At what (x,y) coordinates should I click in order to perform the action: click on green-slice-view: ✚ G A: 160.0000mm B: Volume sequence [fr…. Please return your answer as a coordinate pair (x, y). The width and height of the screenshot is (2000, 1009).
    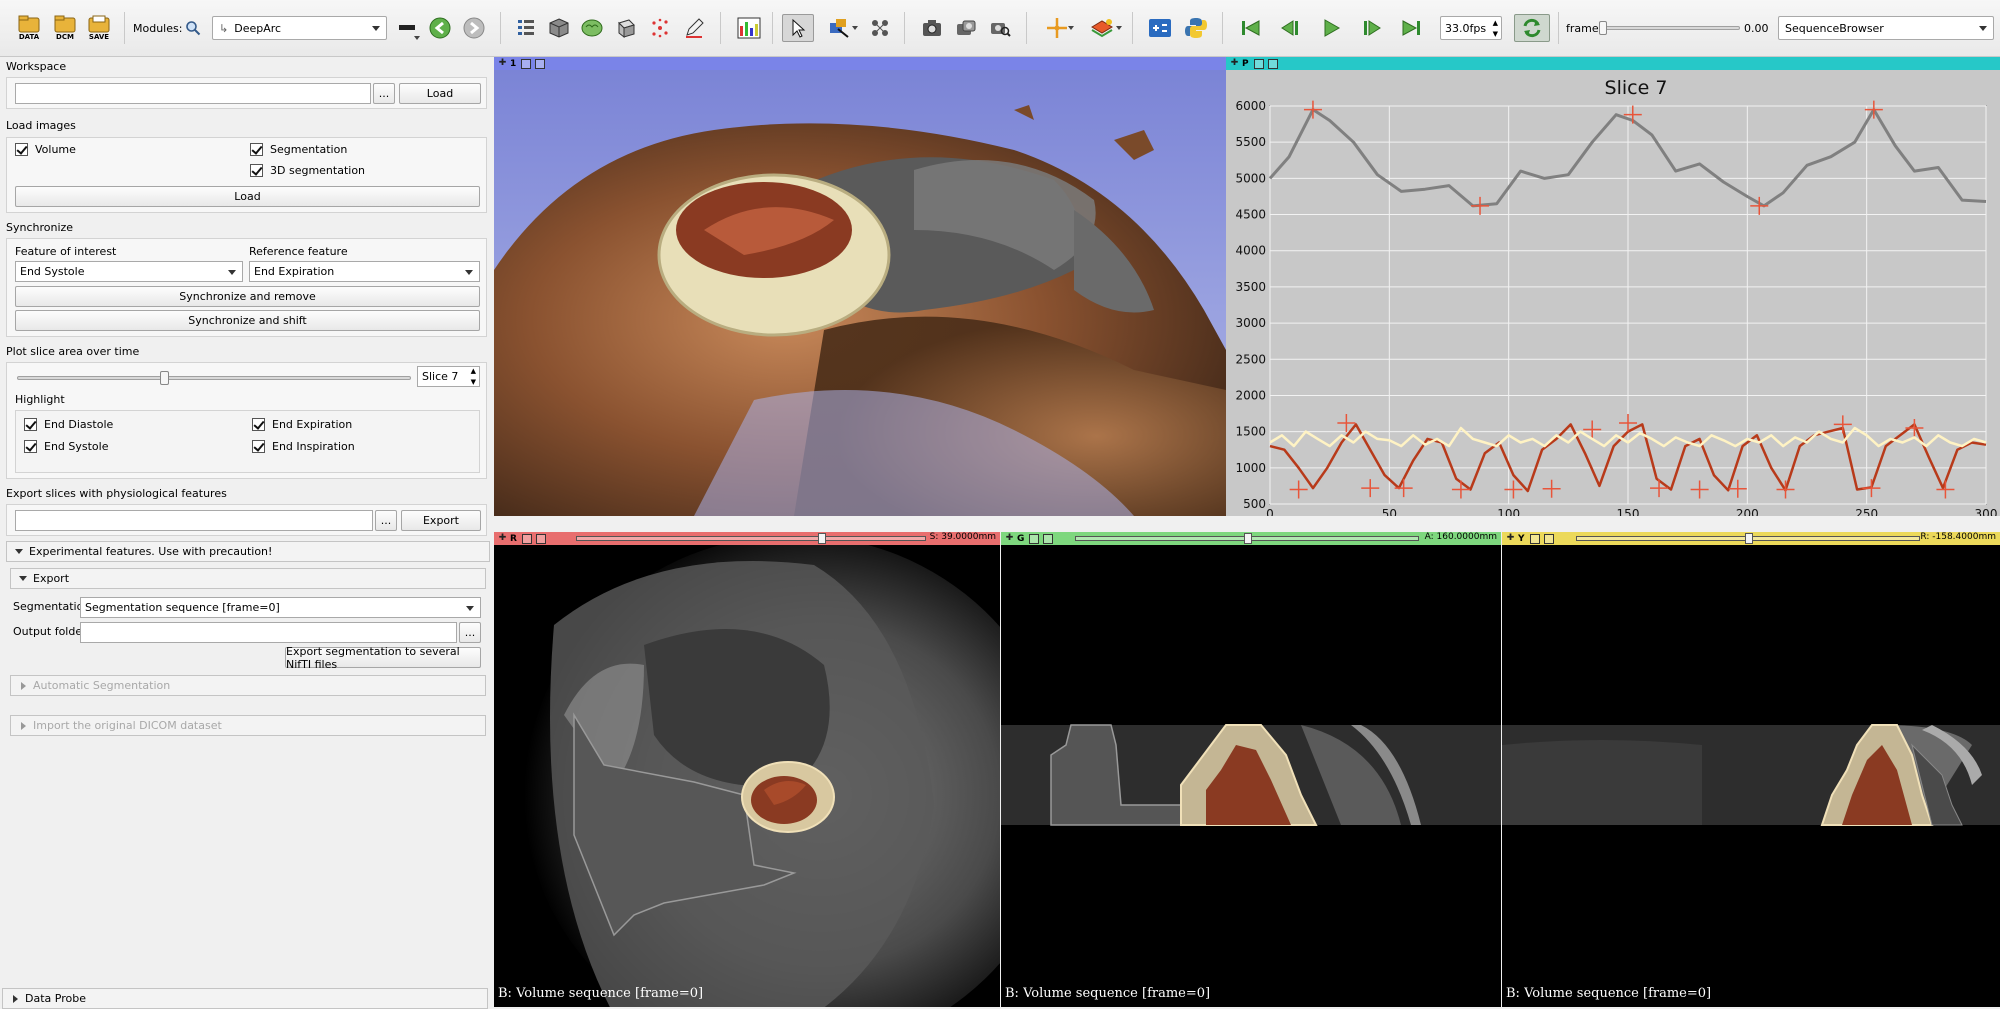
    Looking at the image, I should click on (1251, 769).